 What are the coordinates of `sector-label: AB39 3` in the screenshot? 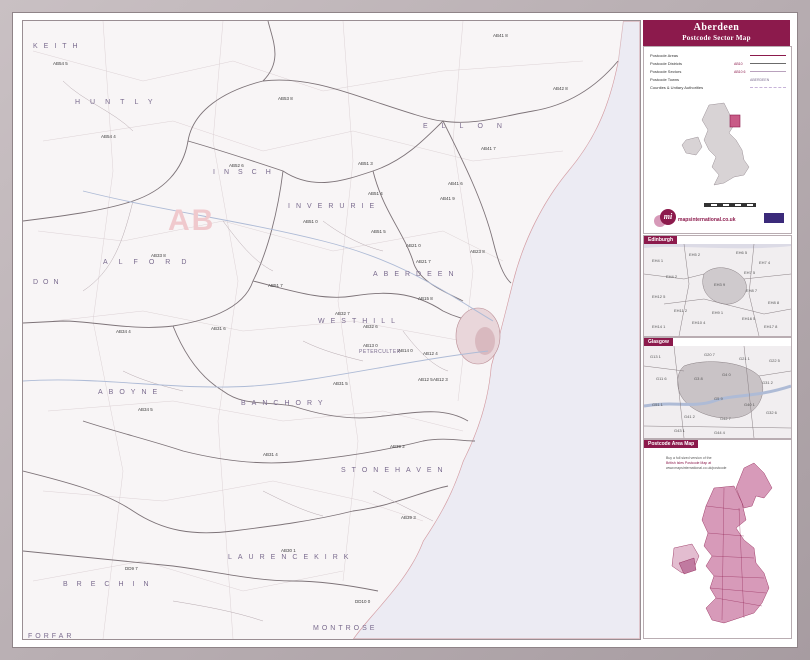 It's located at (408, 517).